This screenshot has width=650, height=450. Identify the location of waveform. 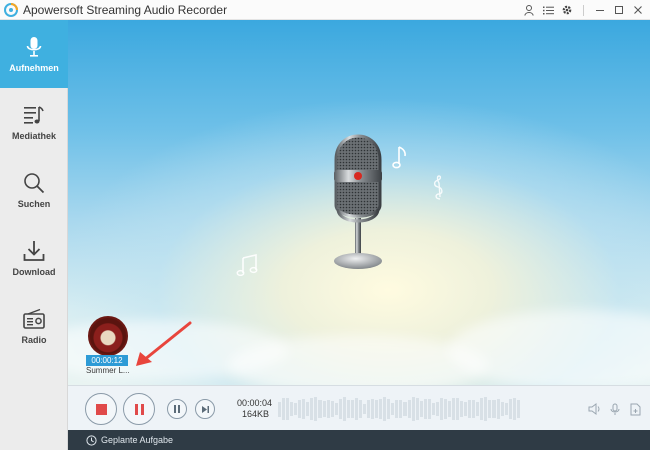
(399, 409).